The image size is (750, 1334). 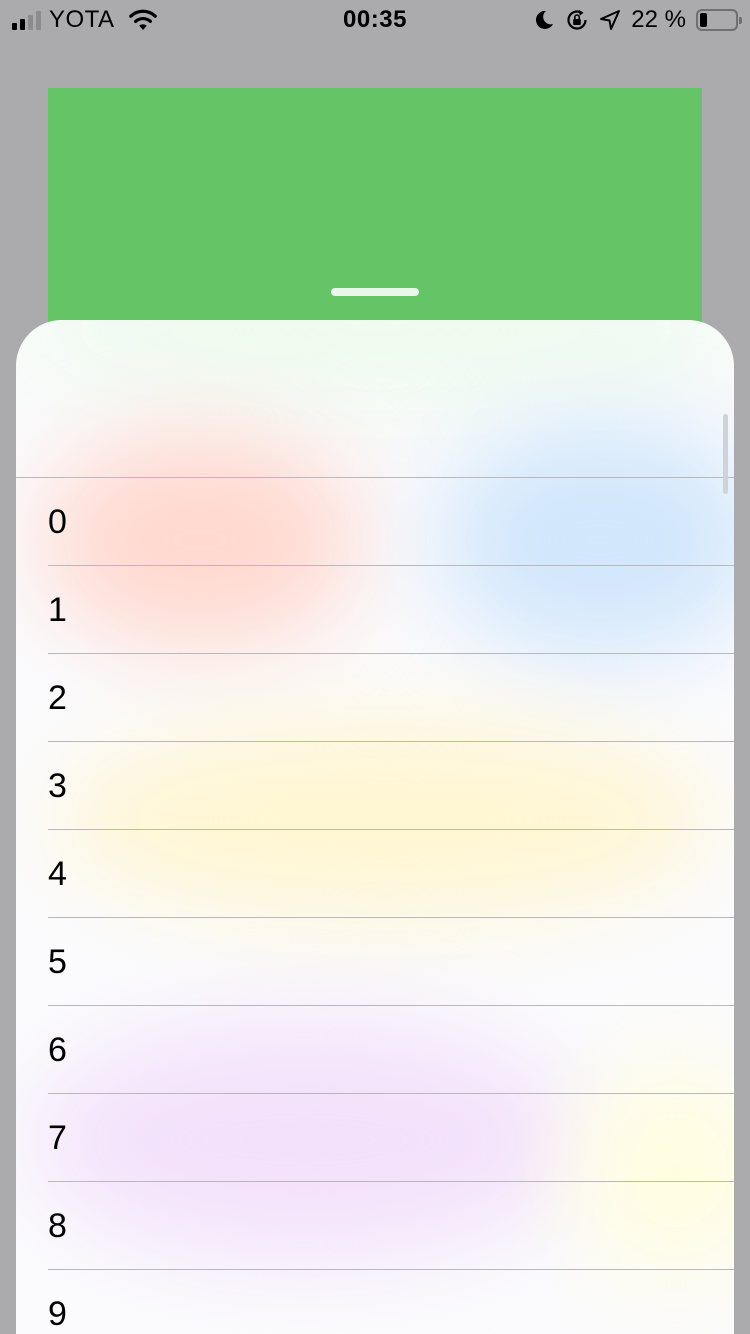 What do you see at coordinates (375, 1138) in the screenshot?
I see `list-item: 7` at bounding box center [375, 1138].